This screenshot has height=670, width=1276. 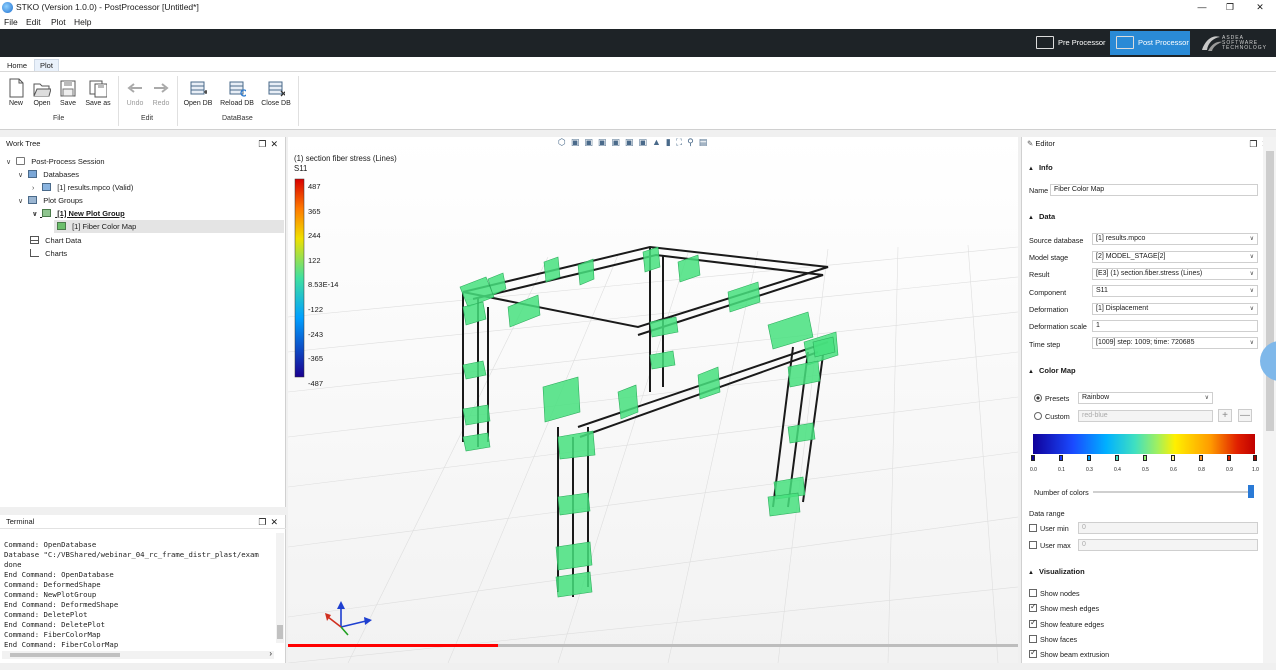 What do you see at coordinates (33, 22) in the screenshot?
I see `menu-edit: Edit` at bounding box center [33, 22].